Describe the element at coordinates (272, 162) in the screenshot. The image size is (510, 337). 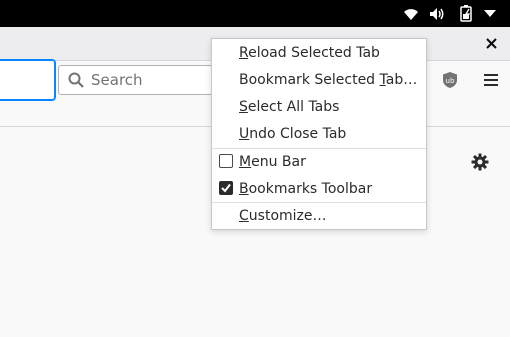
I see `menu-item-label: Menu Bar` at that location.